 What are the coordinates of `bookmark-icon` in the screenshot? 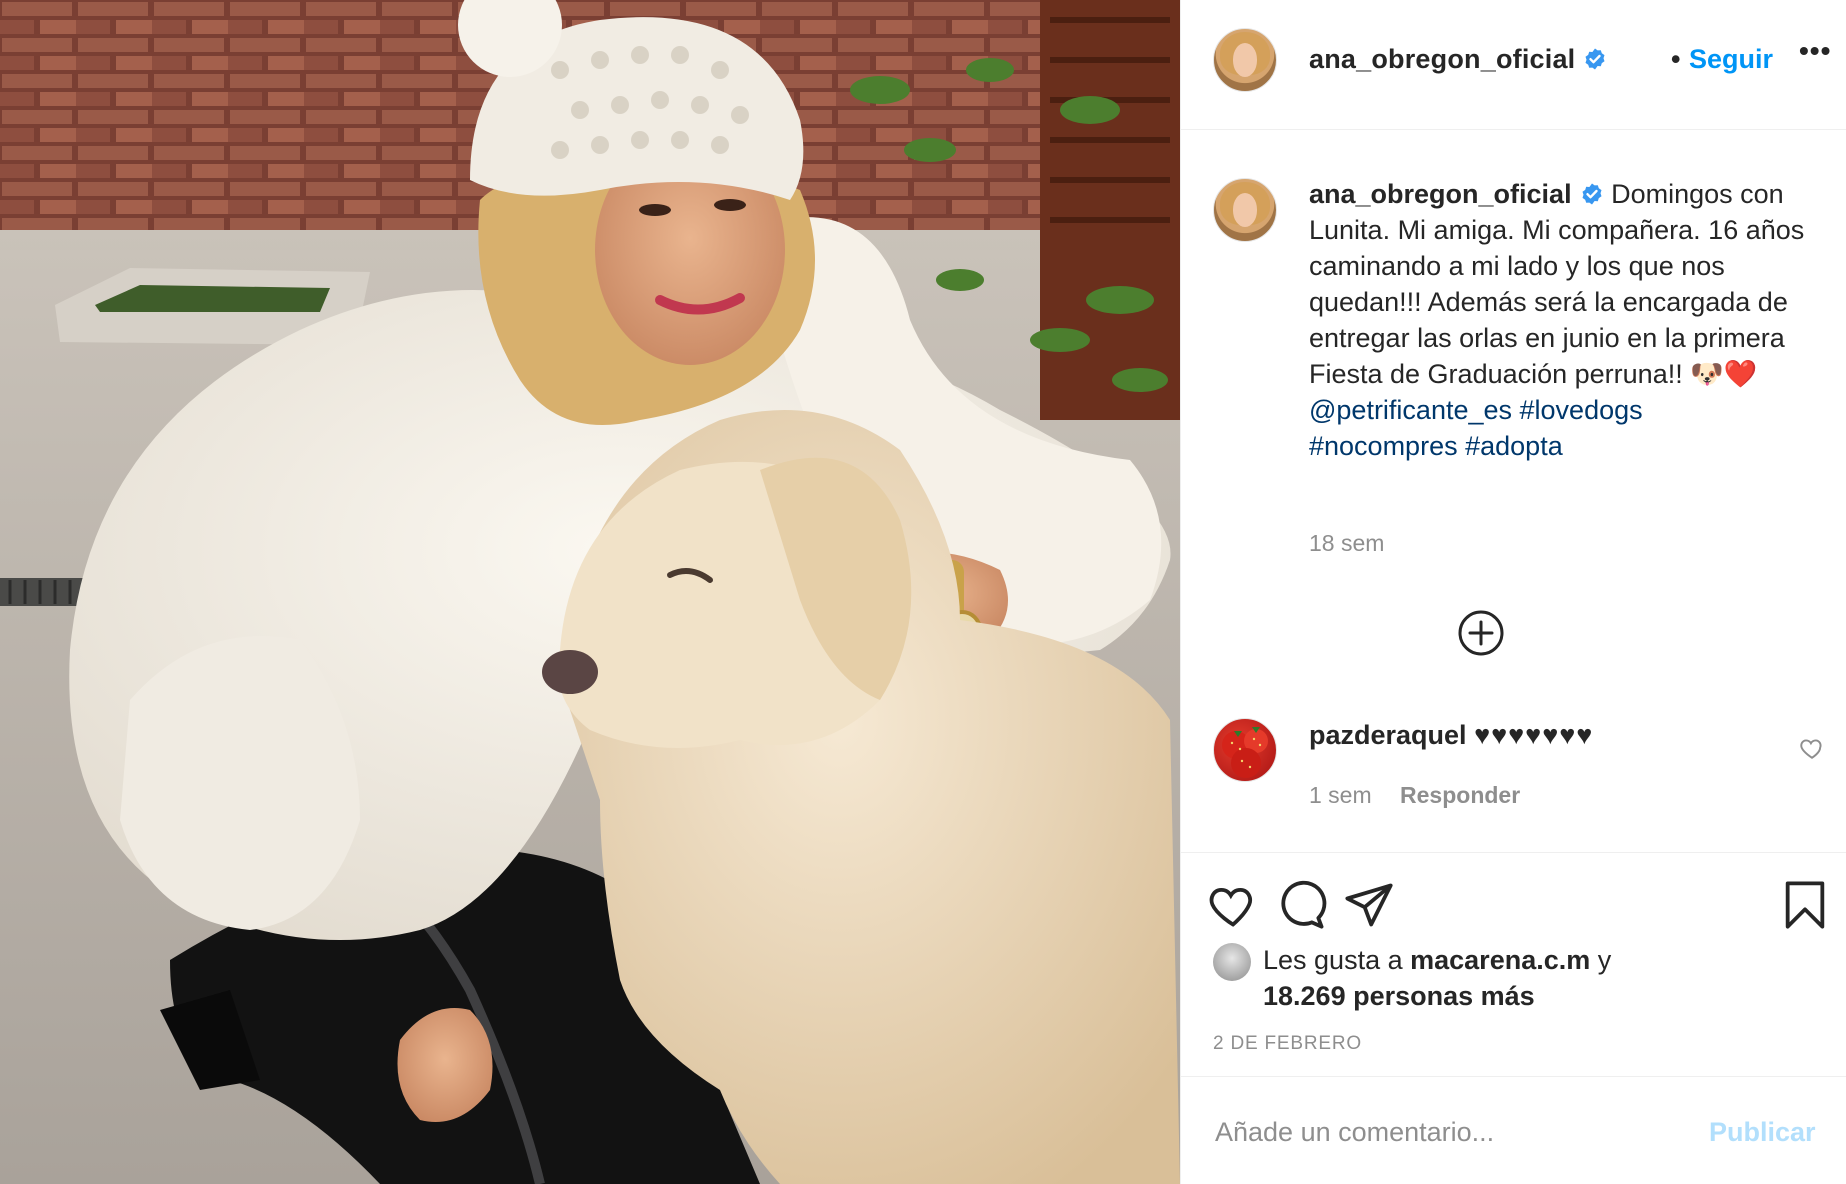 It's located at (1805, 905).